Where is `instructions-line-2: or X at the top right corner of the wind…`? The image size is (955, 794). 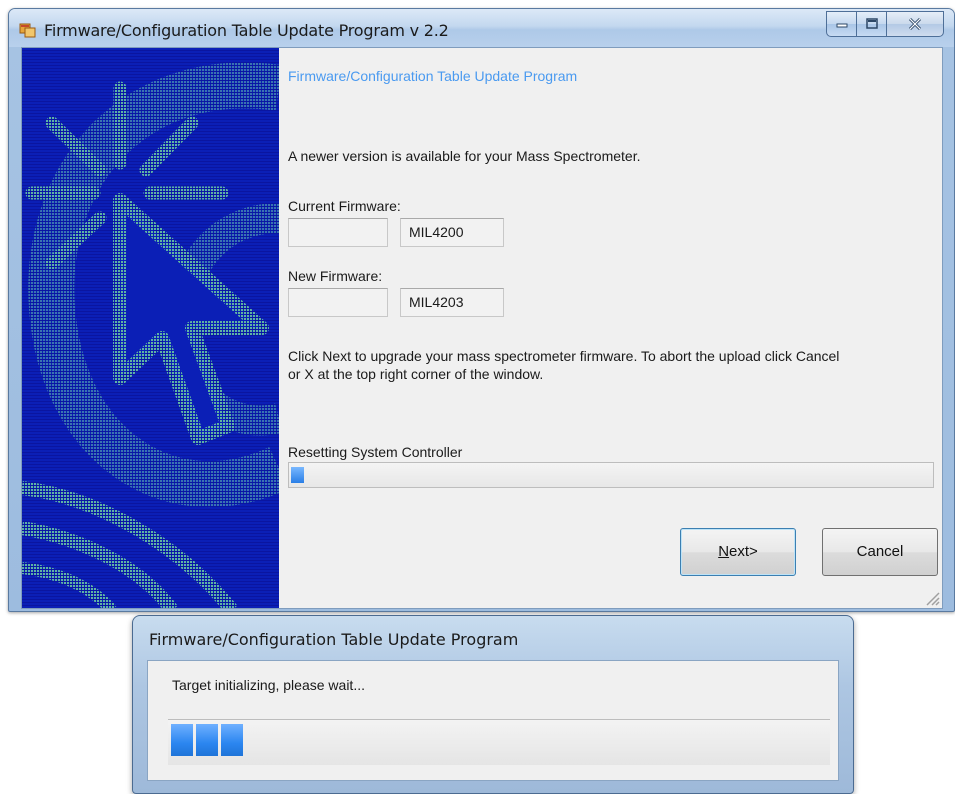
instructions-line-2: or X at the top right corner of the wind… is located at coordinates (416, 374).